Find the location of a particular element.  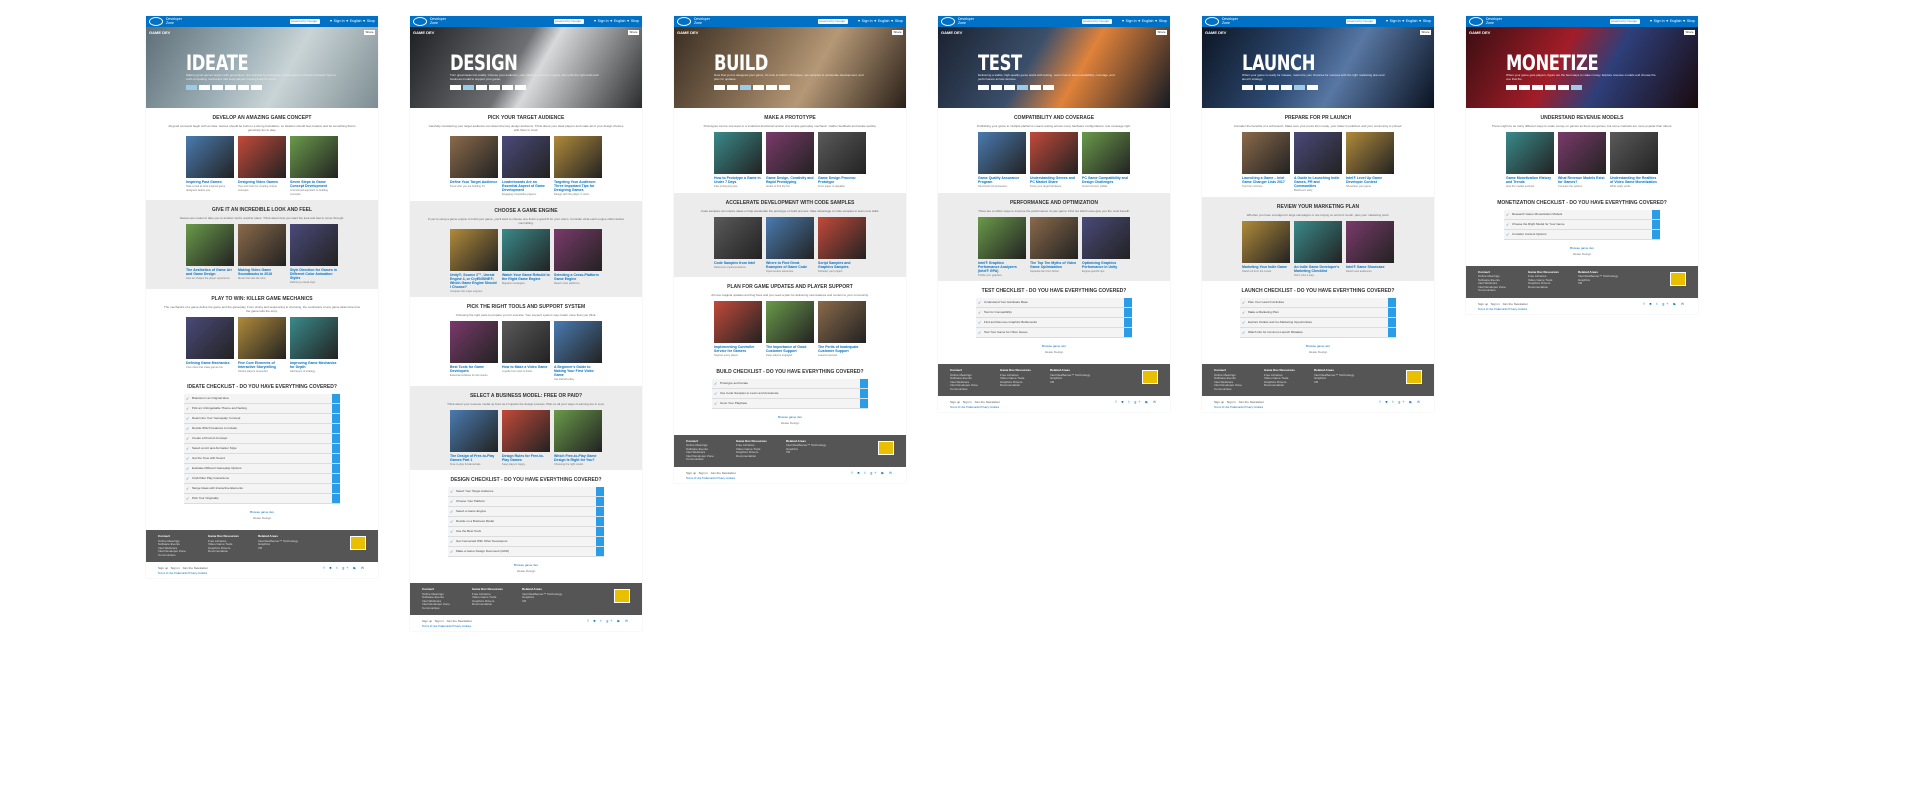

article-title-link: Optimizing Graphics Performance in Unity is located at coordinates (1106, 265).